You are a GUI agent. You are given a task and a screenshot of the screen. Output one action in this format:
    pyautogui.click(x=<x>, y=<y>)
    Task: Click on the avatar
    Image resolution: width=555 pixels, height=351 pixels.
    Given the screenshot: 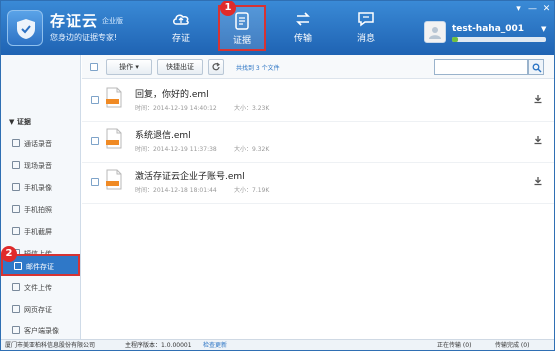 What is the action you would take?
    pyautogui.click(x=435, y=32)
    